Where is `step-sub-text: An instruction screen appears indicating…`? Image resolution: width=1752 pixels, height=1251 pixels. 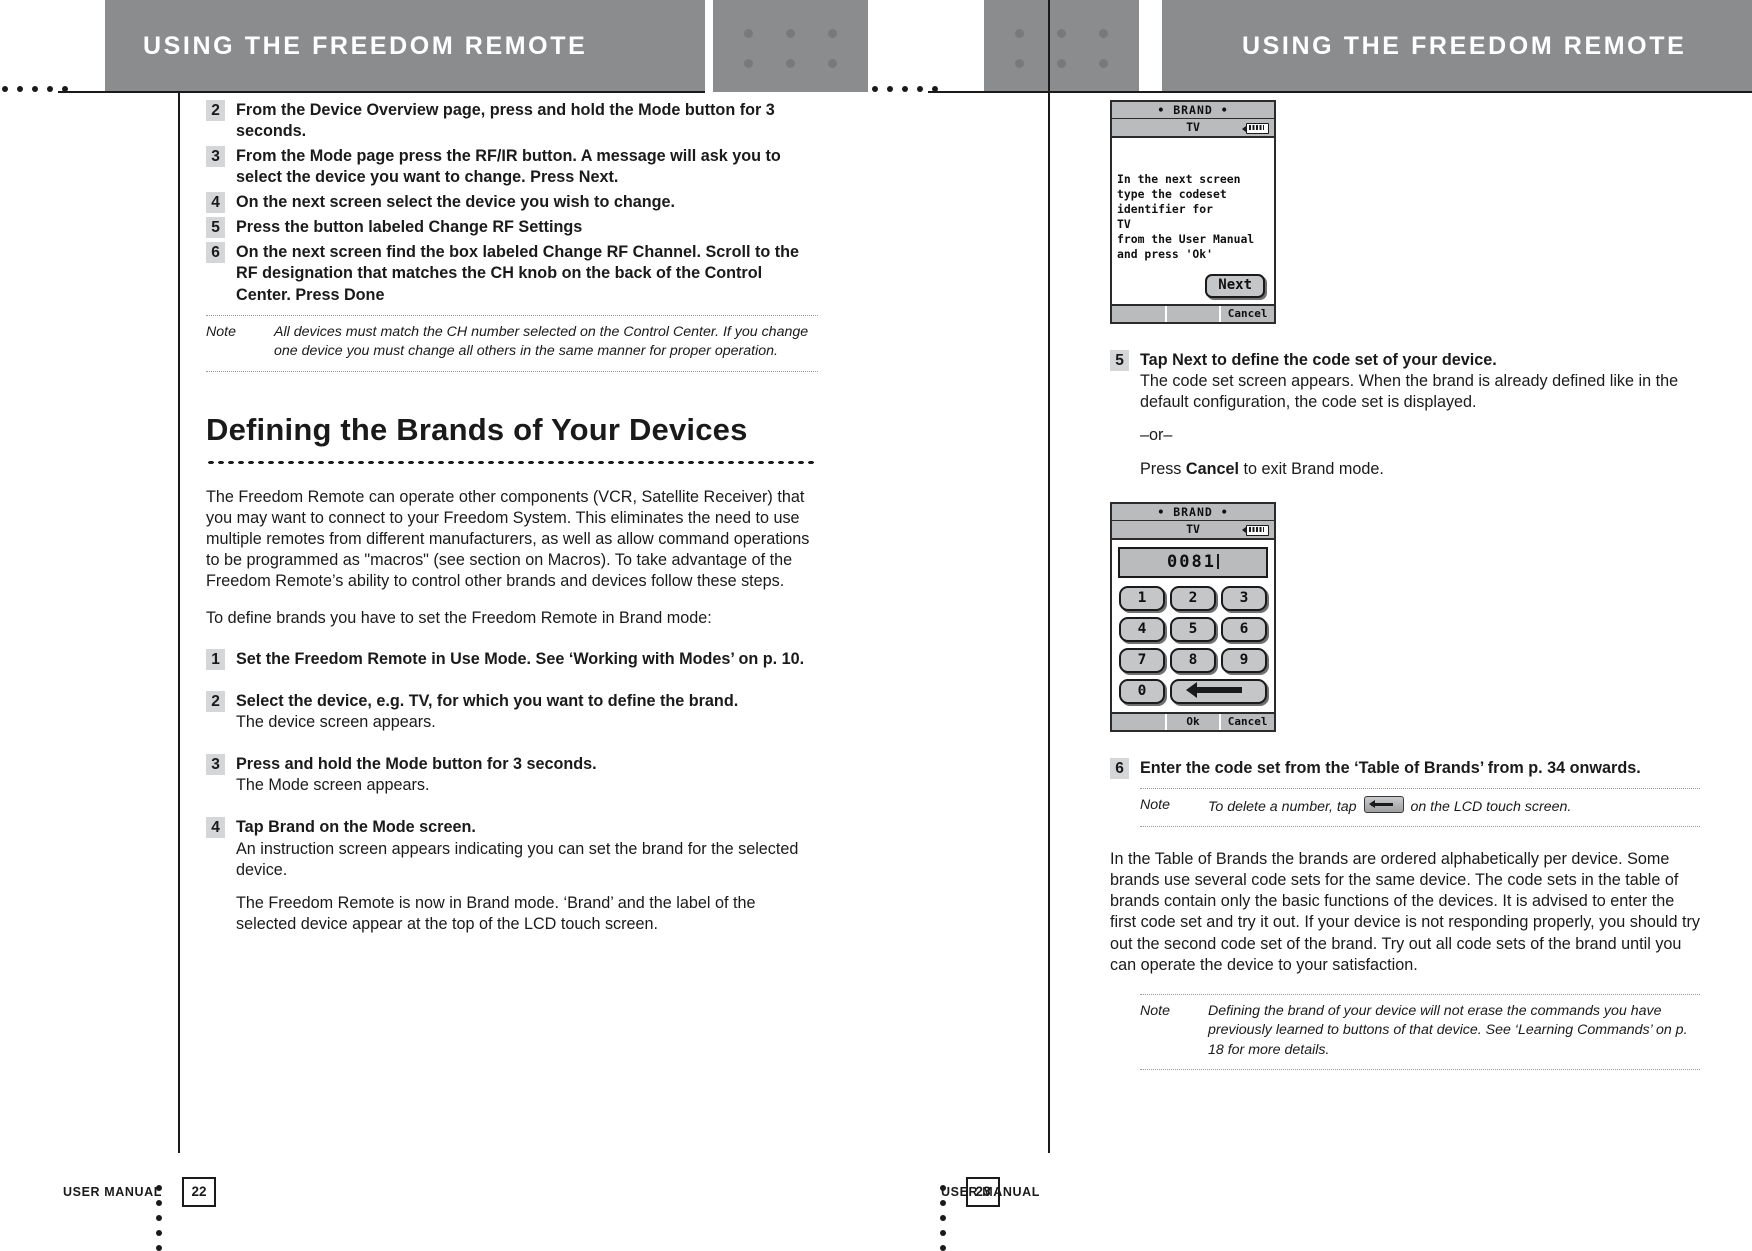
step-sub-text: An instruction screen appears indicating… is located at coordinates (517, 859).